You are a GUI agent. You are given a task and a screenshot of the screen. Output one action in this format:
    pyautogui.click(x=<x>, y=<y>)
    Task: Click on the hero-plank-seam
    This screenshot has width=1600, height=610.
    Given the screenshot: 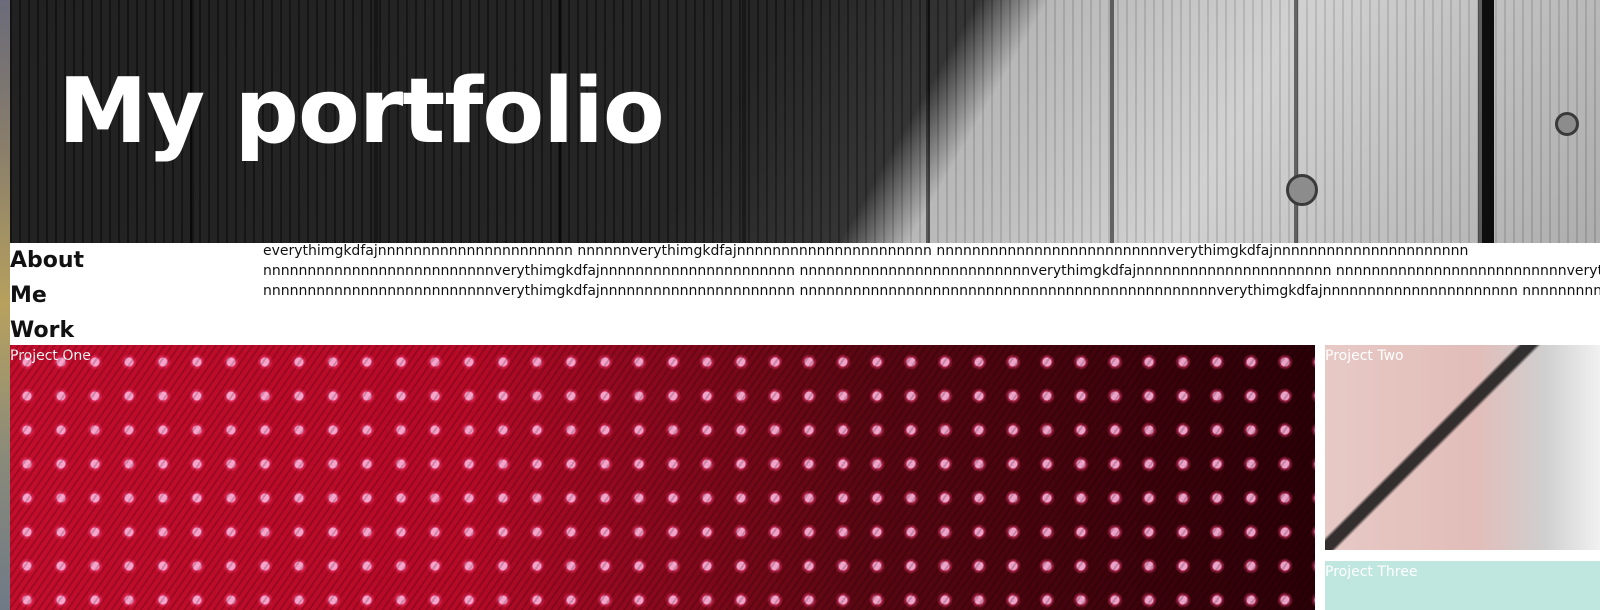 What is the action you would take?
    pyautogui.click(x=1488, y=121)
    